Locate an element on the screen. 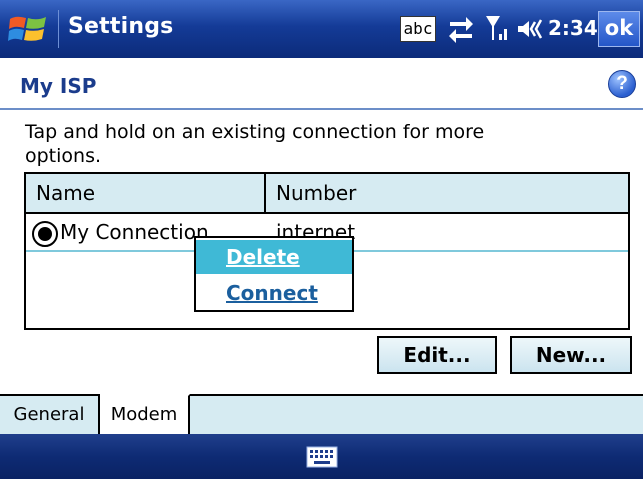 The width and height of the screenshot is (643, 479). tab-modem: Modem is located at coordinates (145, 415).